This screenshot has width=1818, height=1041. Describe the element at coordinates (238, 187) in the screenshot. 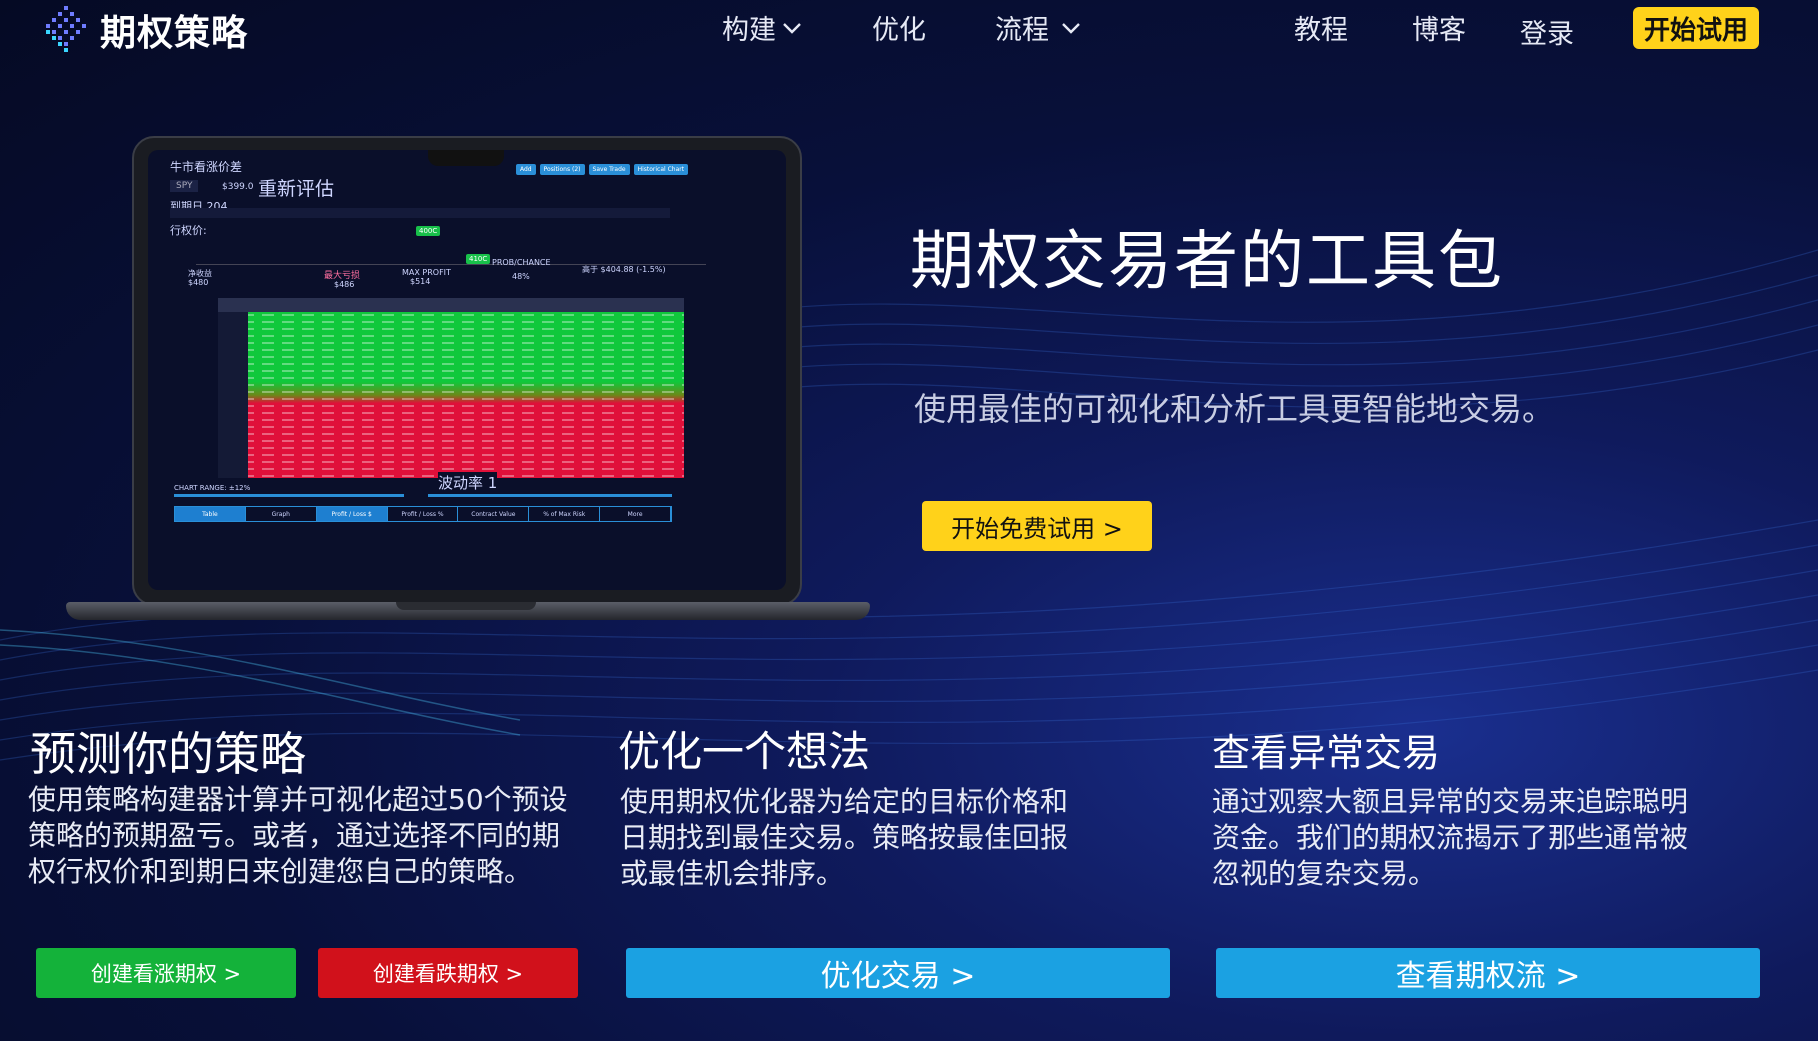

I see `screen-price: $399.0` at that location.